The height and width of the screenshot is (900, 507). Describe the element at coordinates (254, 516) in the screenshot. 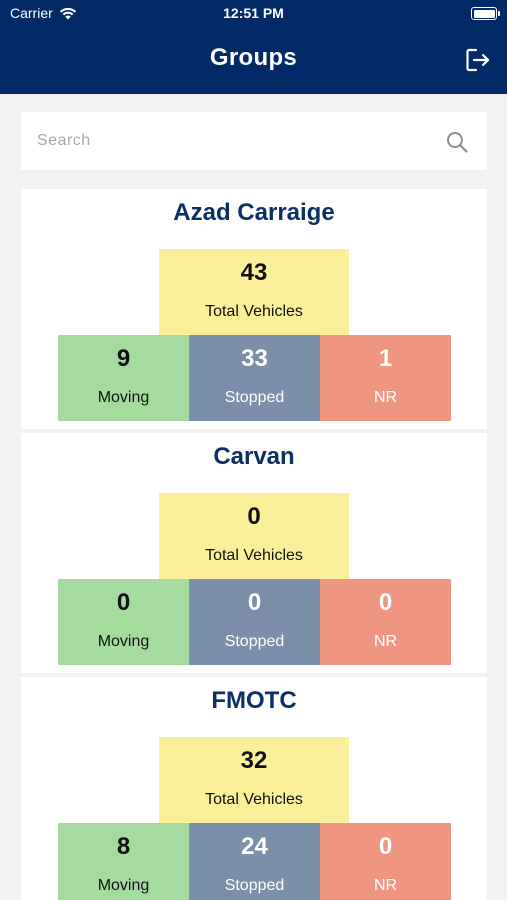

I see `total-vehicles-count: 0` at that location.